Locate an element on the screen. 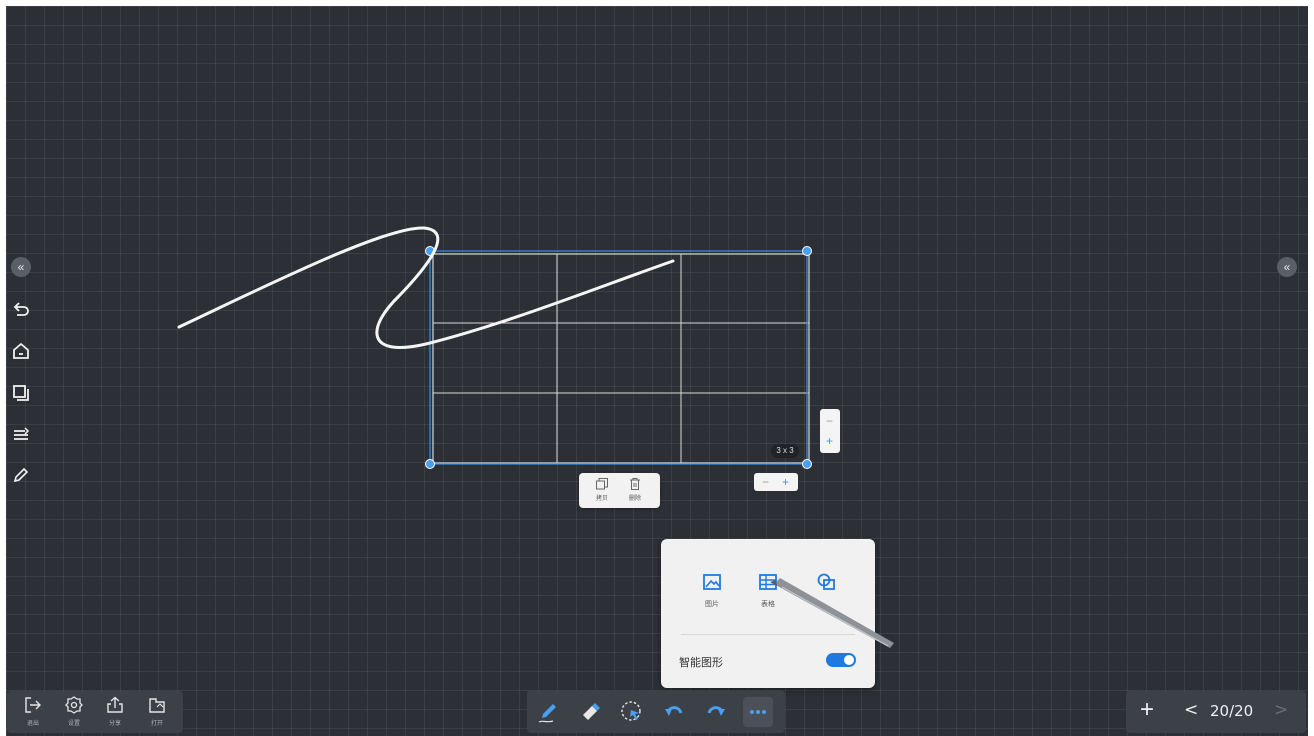 Image resolution: width=1314 pixels, height=736 pixels. lasso-select-button is located at coordinates (632, 712).